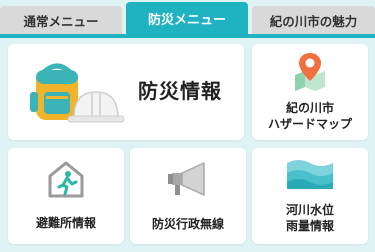 The width and height of the screenshot is (375, 252). I want to click on tab-city-appeal: 紀の川市の魅力, so click(313, 20).